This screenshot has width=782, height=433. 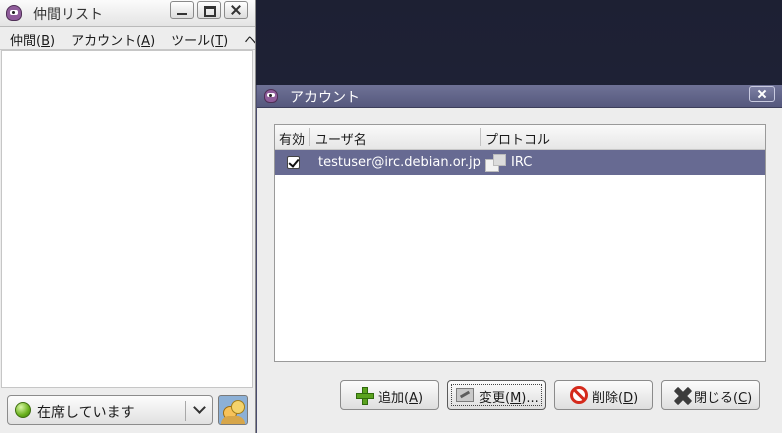 I want to click on add-icon, so click(x=365, y=396).